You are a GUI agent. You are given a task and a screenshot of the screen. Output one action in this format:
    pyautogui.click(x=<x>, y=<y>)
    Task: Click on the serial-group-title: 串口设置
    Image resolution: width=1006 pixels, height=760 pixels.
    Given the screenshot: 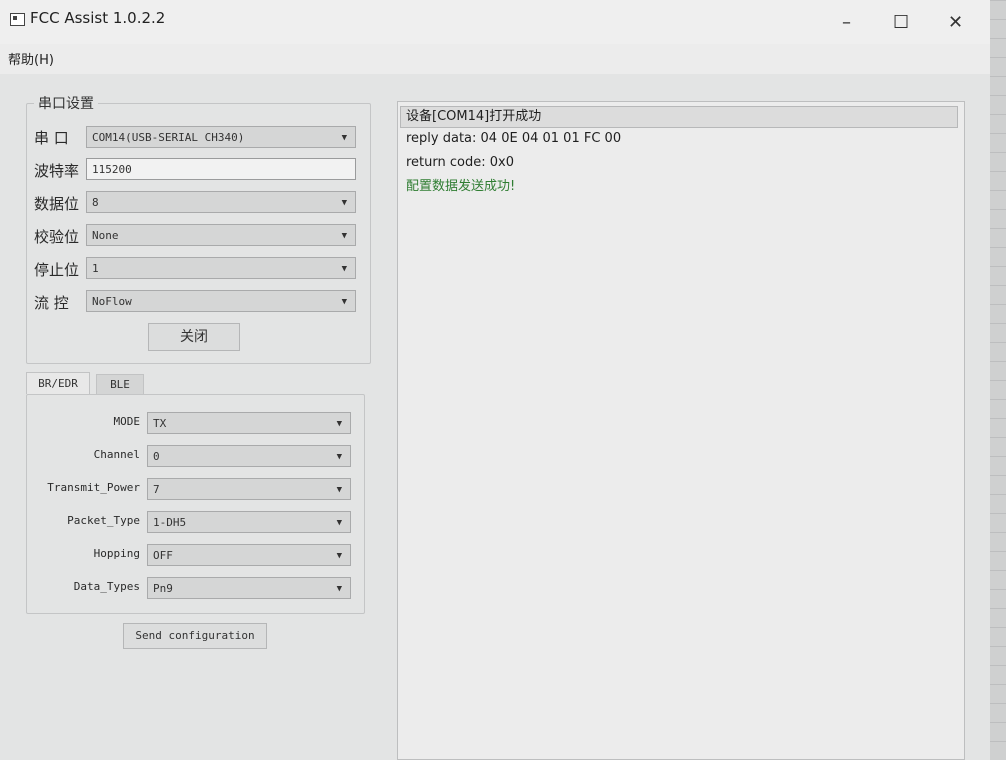 What is the action you would take?
    pyautogui.click(x=66, y=103)
    